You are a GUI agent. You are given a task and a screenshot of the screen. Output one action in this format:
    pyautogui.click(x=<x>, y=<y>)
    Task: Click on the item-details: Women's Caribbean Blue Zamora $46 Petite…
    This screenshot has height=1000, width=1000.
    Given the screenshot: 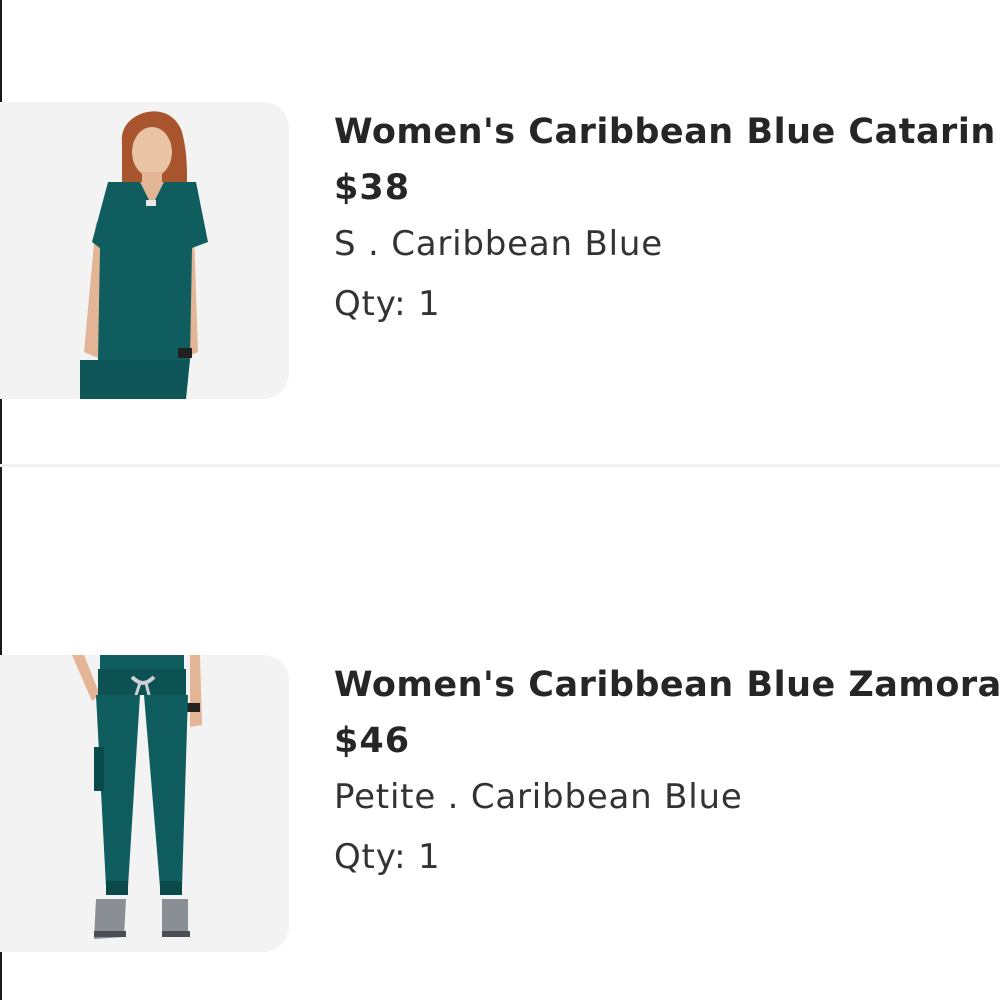 What is the action you would take?
    pyautogui.click(x=667, y=771)
    